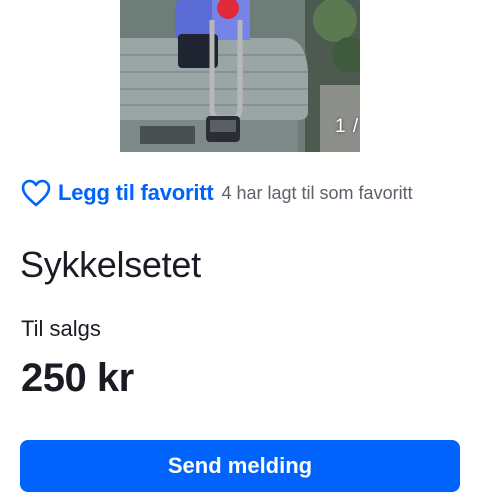 This screenshot has width=480, height=492. Describe the element at coordinates (77, 378) in the screenshot. I see `listing-price: 250 kr` at that location.